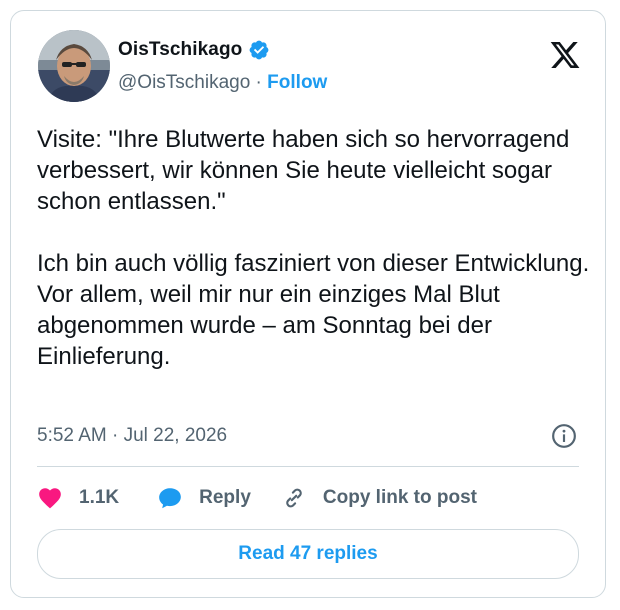 Image resolution: width=620 pixels, height=610 pixels. Describe the element at coordinates (132, 436) in the screenshot. I see `tweet-timestamp: 5:52 AM · Jul 22, 2026` at that location.